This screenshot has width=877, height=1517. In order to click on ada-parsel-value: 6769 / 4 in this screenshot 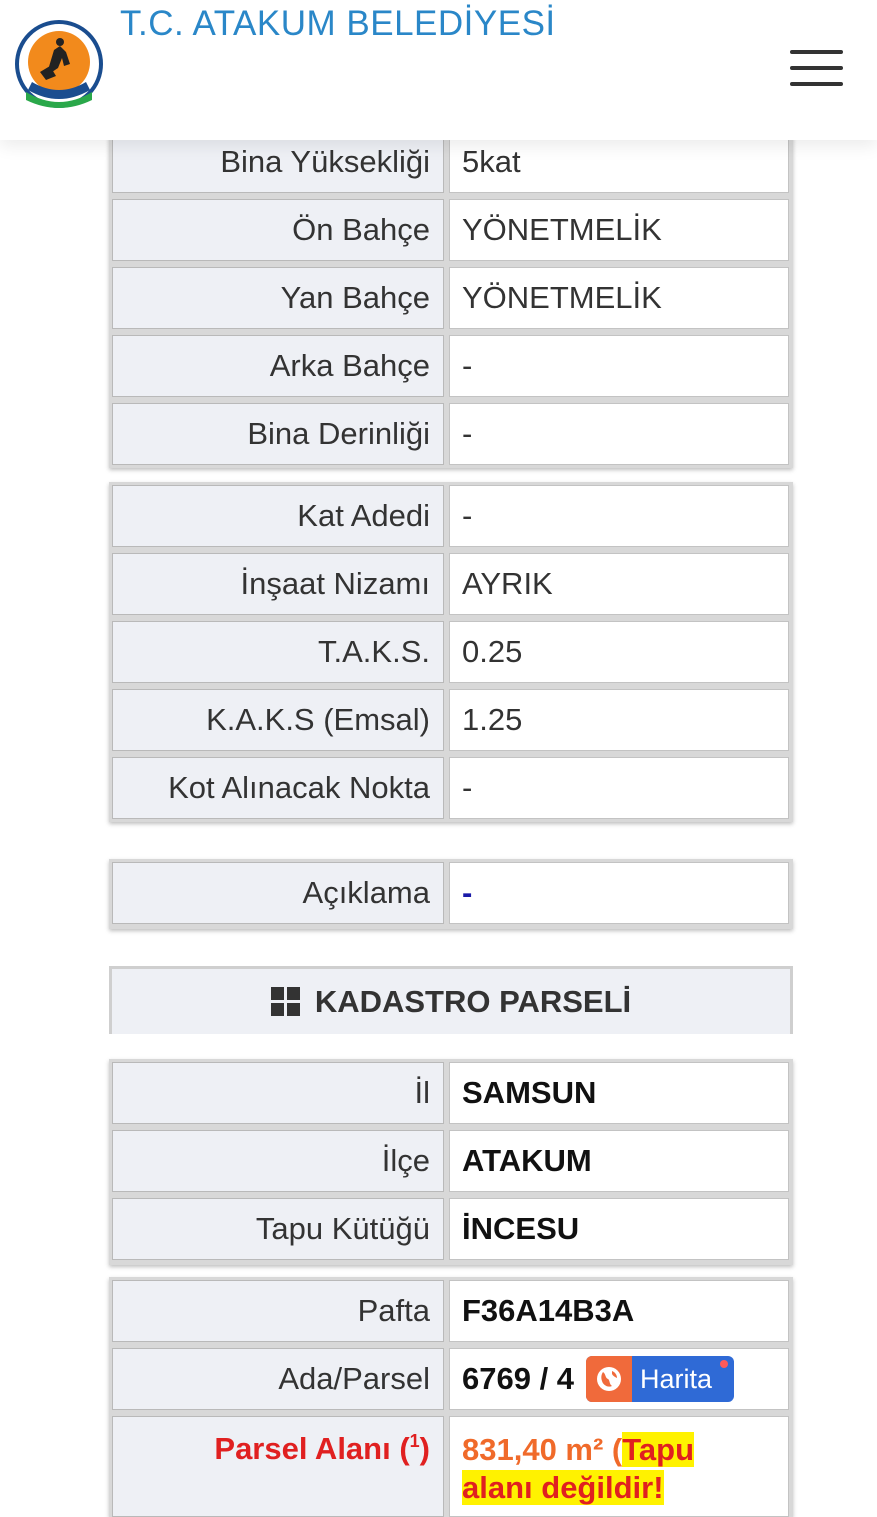, I will do `click(518, 1378)`.